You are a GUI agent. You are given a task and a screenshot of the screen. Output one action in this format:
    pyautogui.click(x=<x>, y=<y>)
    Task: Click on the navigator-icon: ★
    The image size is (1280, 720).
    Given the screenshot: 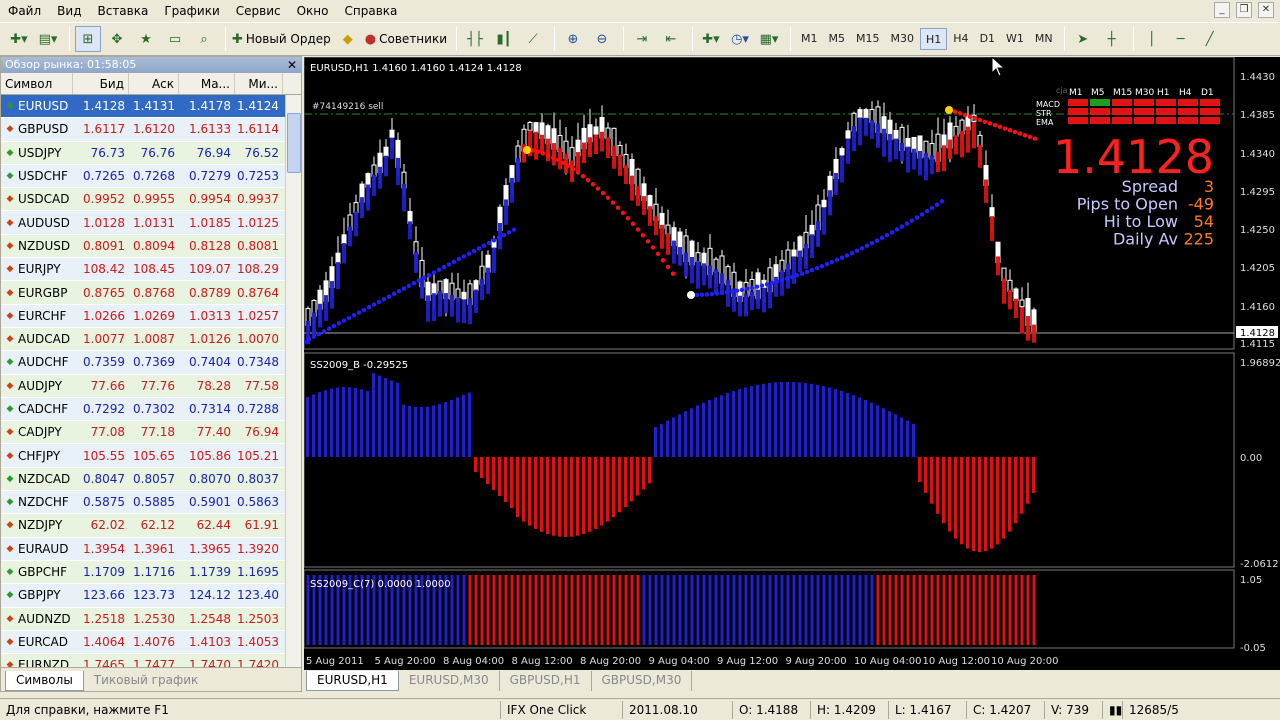 What is the action you would take?
    pyautogui.click(x=146, y=39)
    